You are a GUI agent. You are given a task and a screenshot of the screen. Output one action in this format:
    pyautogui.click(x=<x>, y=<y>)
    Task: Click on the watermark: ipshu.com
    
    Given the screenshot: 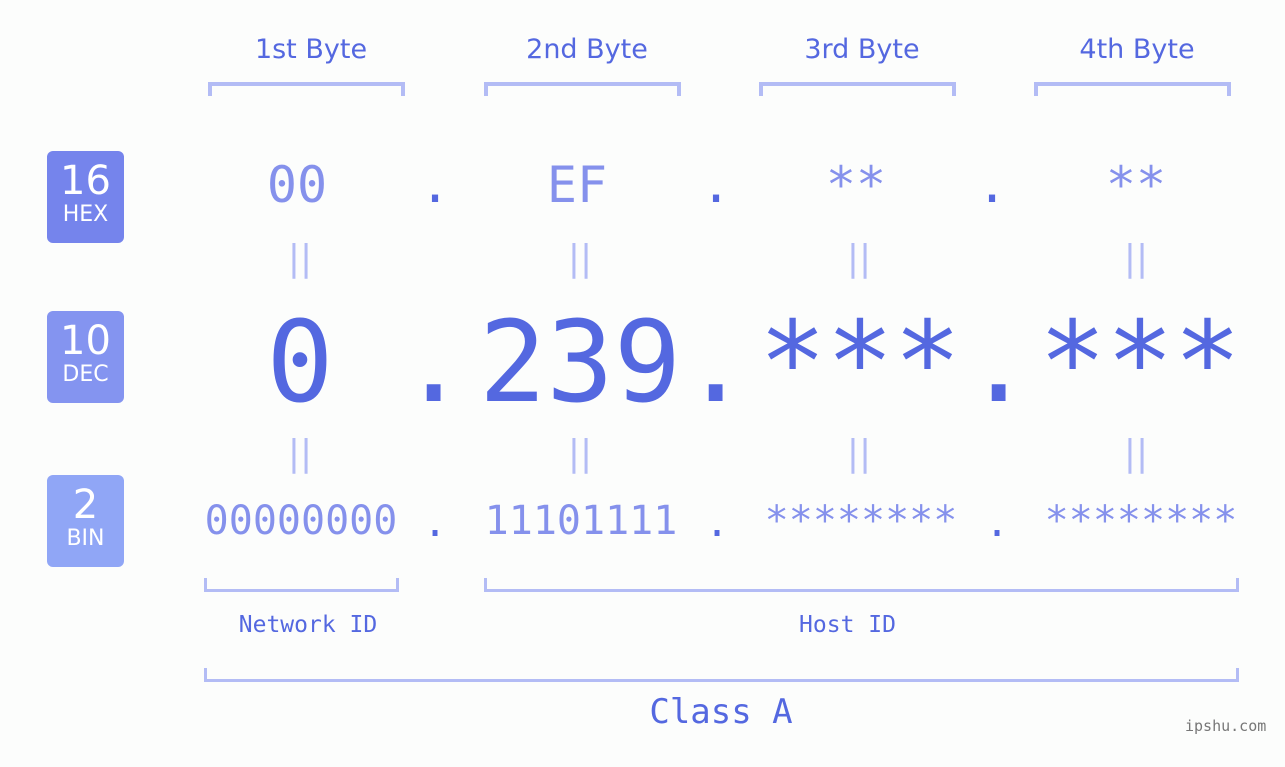 What is the action you would take?
    pyautogui.click(x=1226, y=726)
    